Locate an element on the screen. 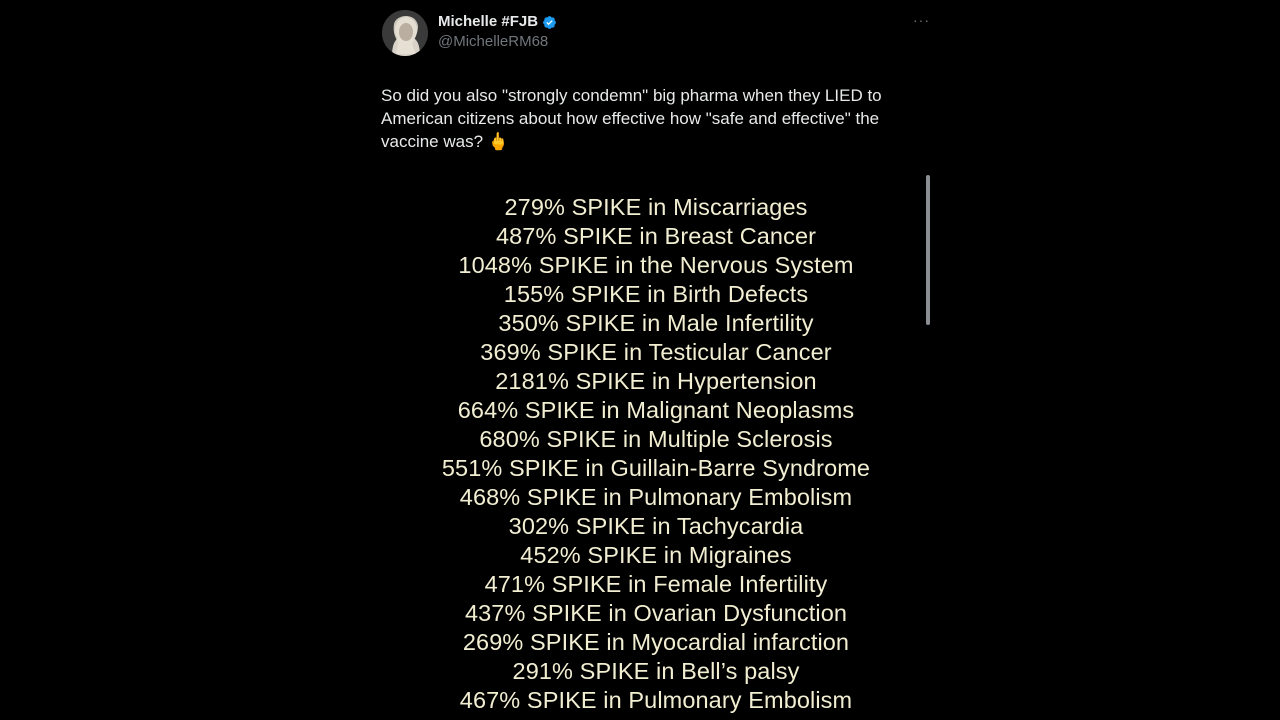 The image size is (1280, 720). media-scrollbar is located at coordinates (928, 250).